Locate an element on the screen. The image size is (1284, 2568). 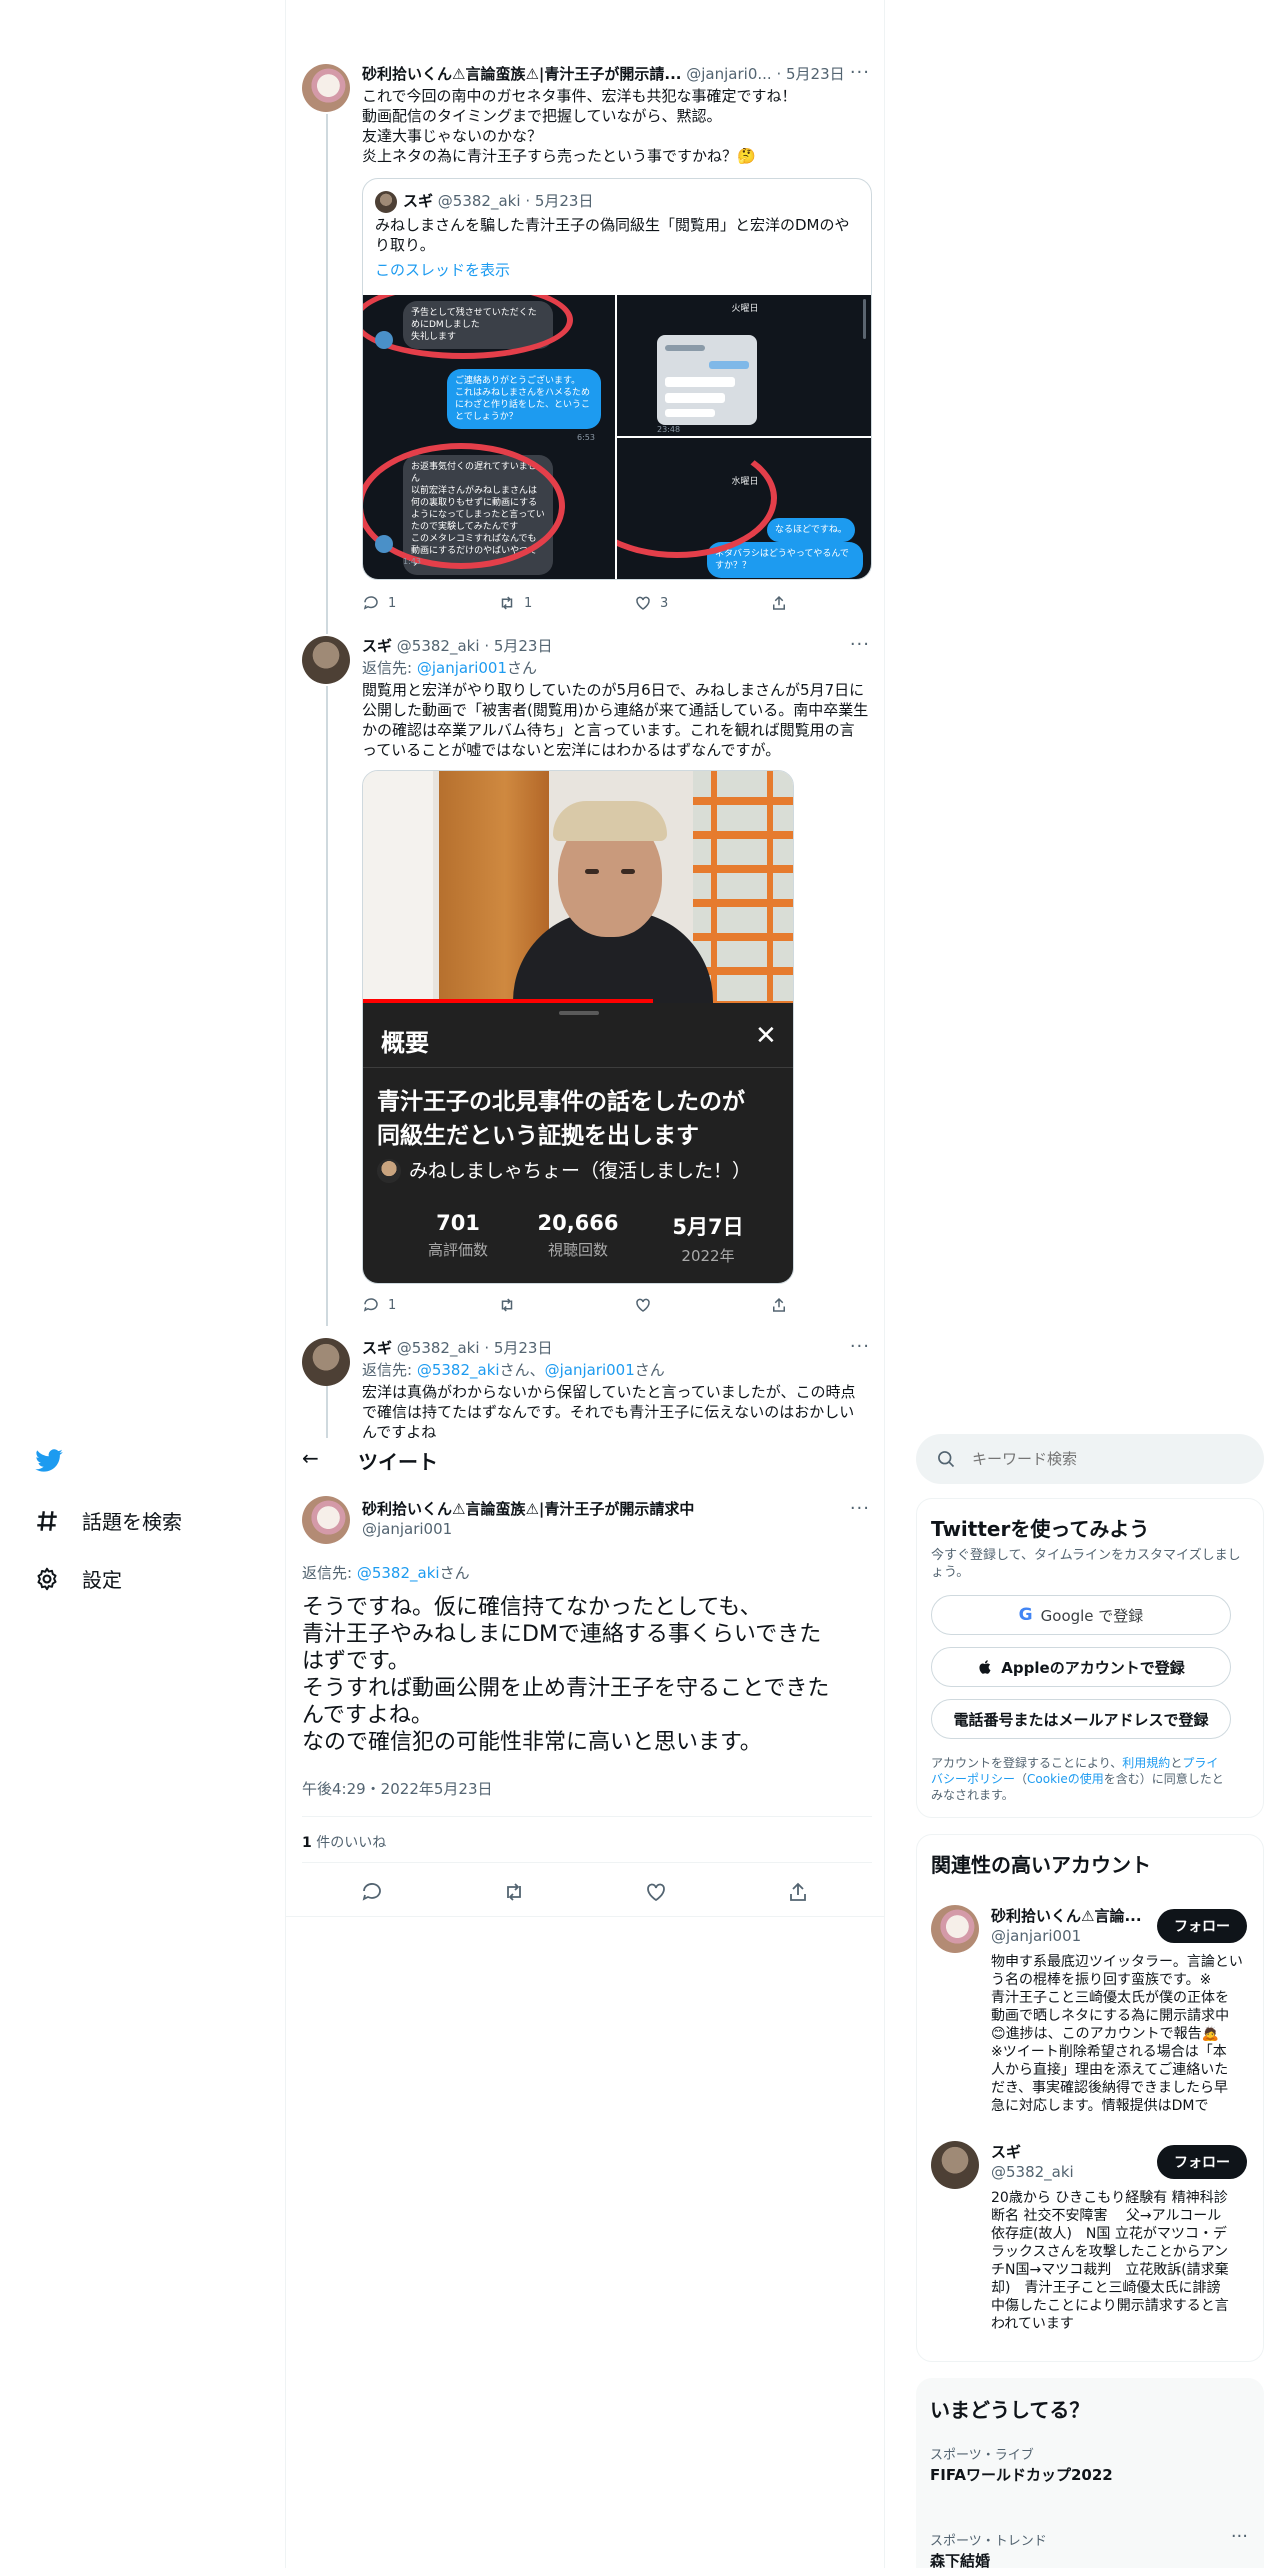
stat-label: 高評価数 is located at coordinates (457, 1250).